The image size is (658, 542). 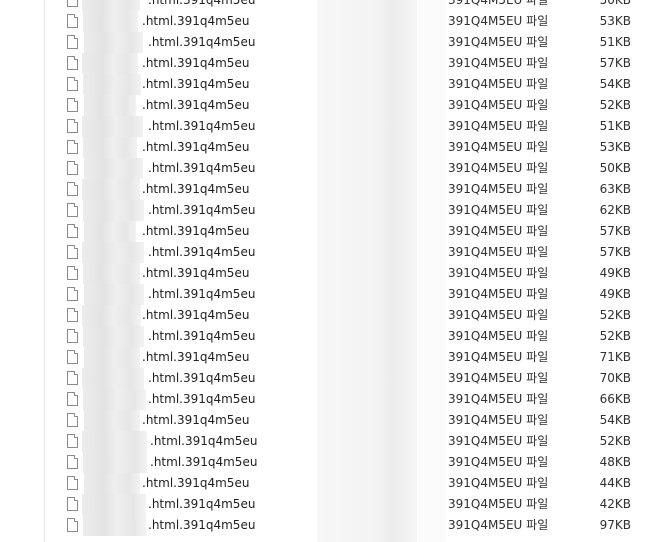 I want to click on file-size: 62KB, so click(x=615, y=210).